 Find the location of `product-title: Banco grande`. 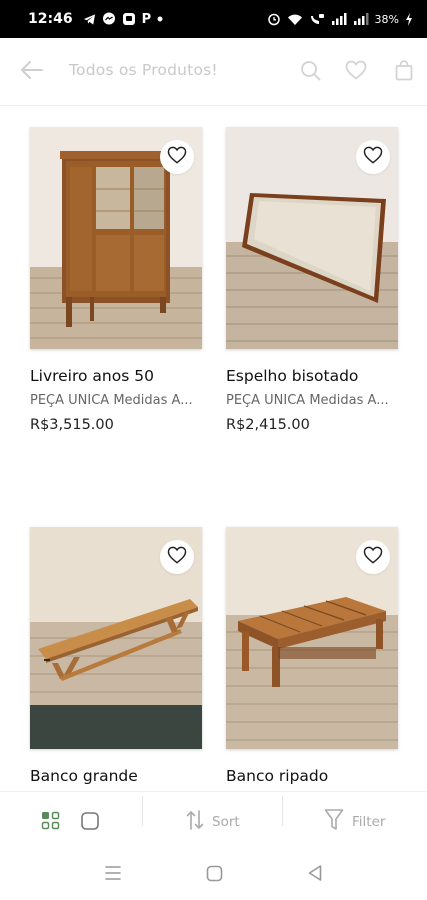

product-title: Banco grande is located at coordinates (84, 776).